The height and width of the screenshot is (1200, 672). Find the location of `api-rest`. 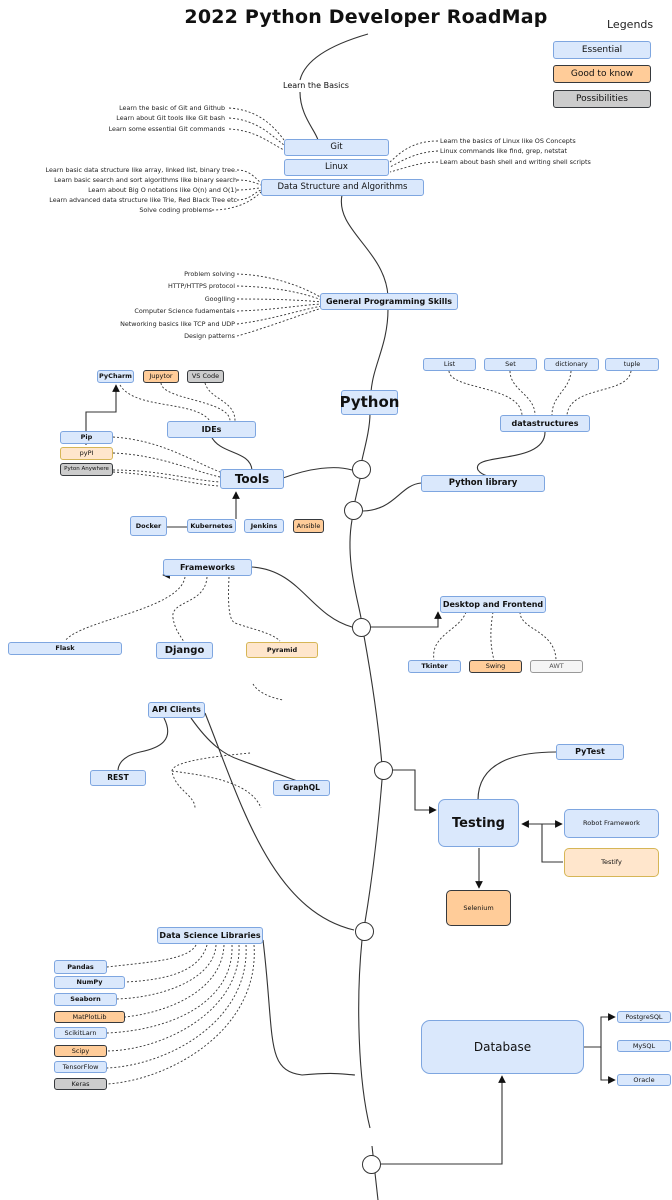

api-rest is located at coordinates (143, 744).